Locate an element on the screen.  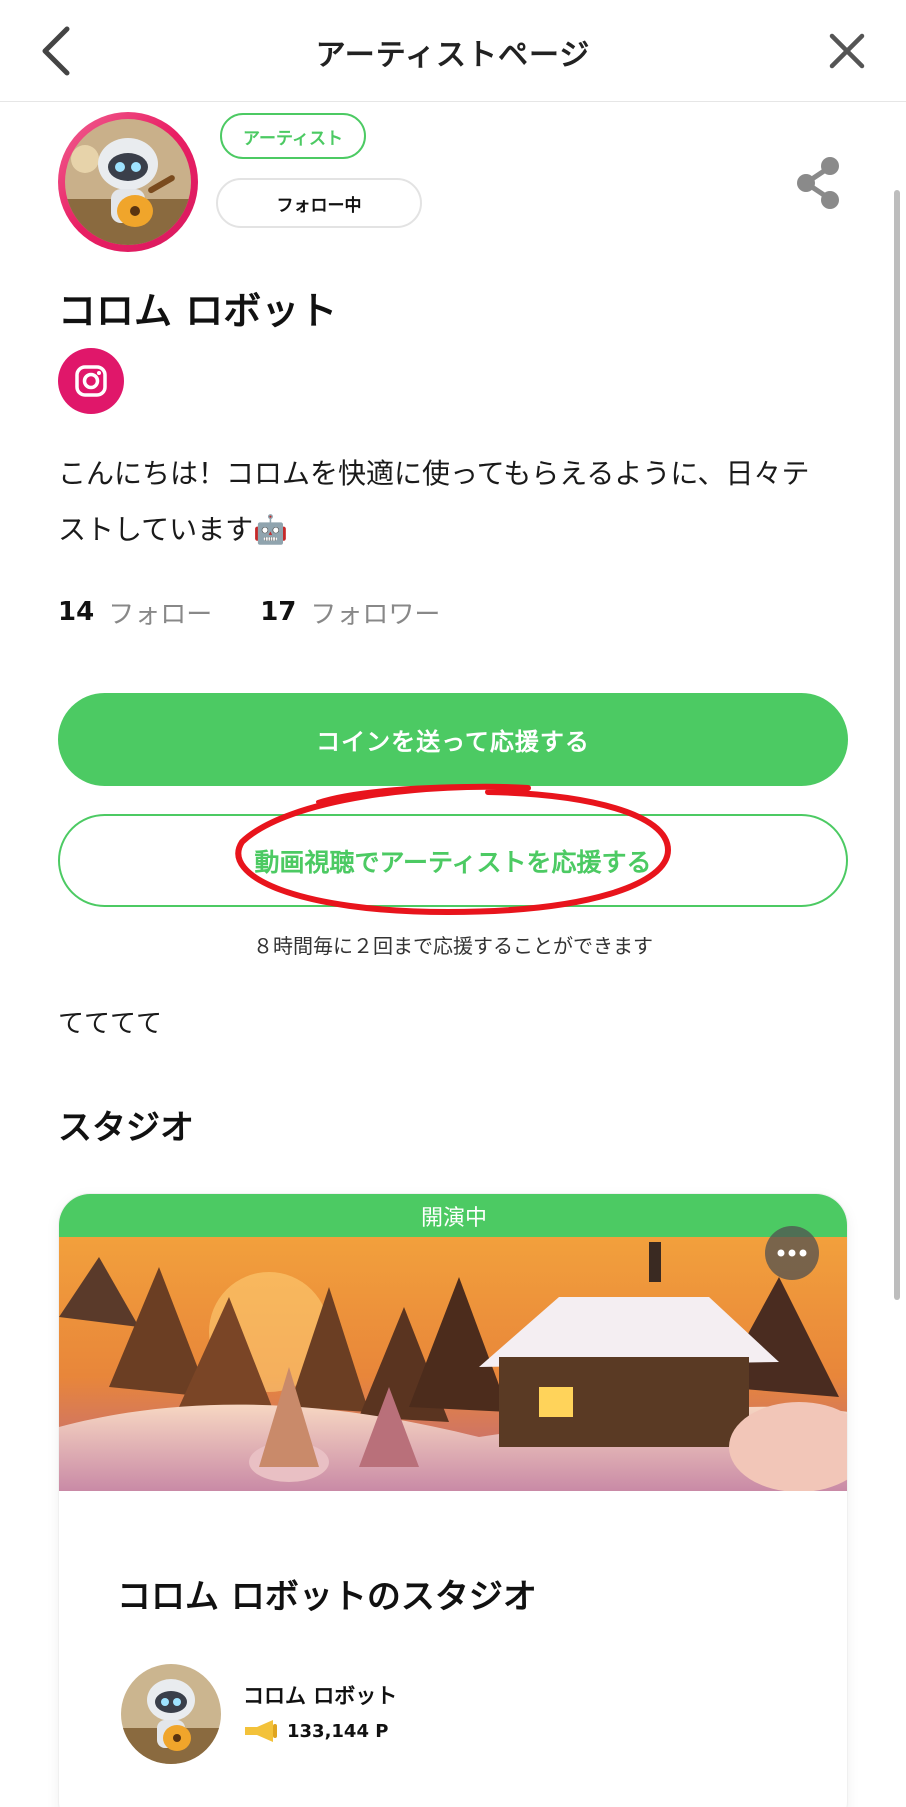
follower-label: フォロワー is located at coordinates (375, 612).